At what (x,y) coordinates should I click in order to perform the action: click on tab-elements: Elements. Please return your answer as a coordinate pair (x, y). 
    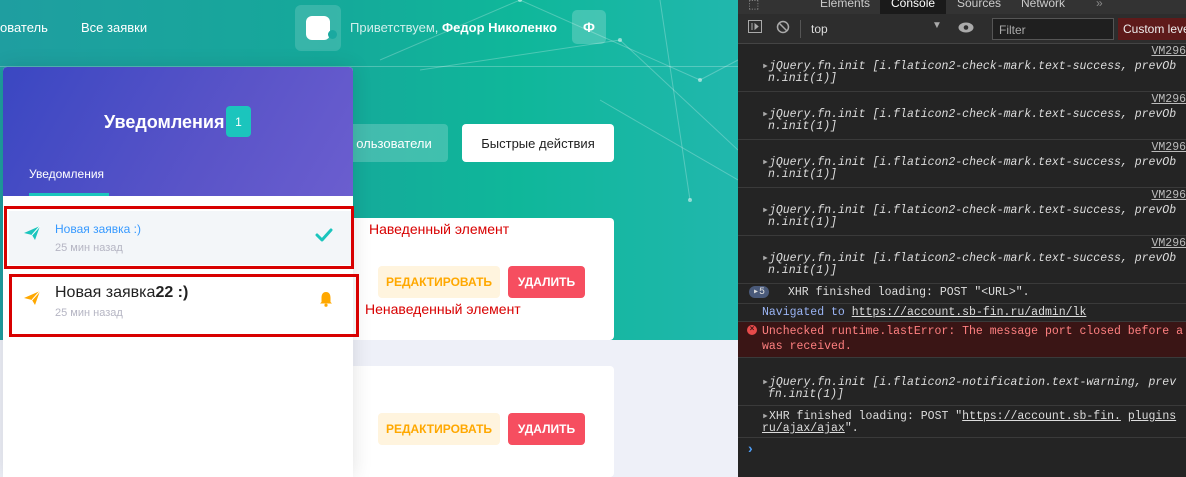
    Looking at the image, I should click on (845, 5).